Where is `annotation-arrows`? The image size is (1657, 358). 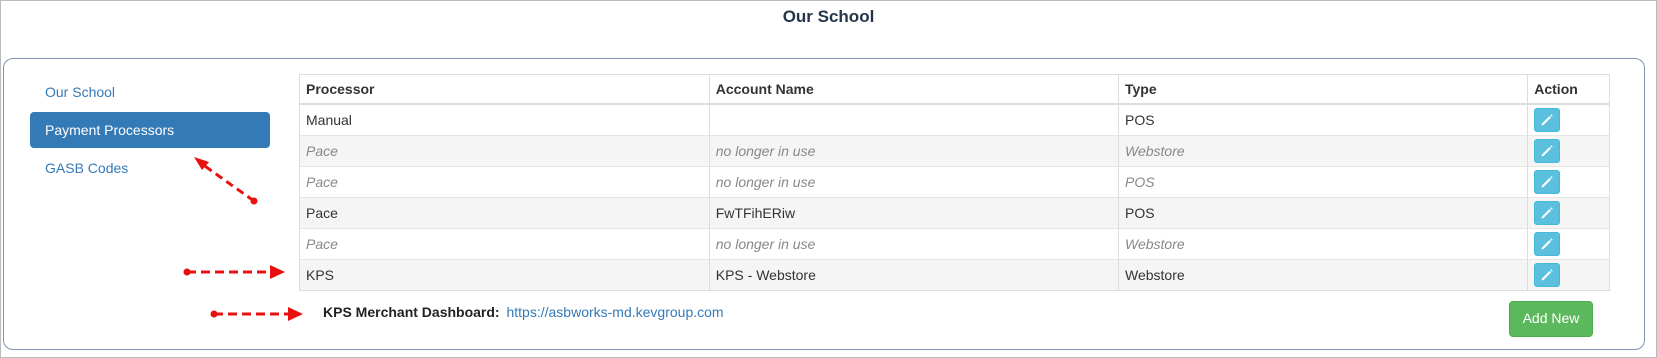 annotation-arrows is located at coordinates (243, 239).